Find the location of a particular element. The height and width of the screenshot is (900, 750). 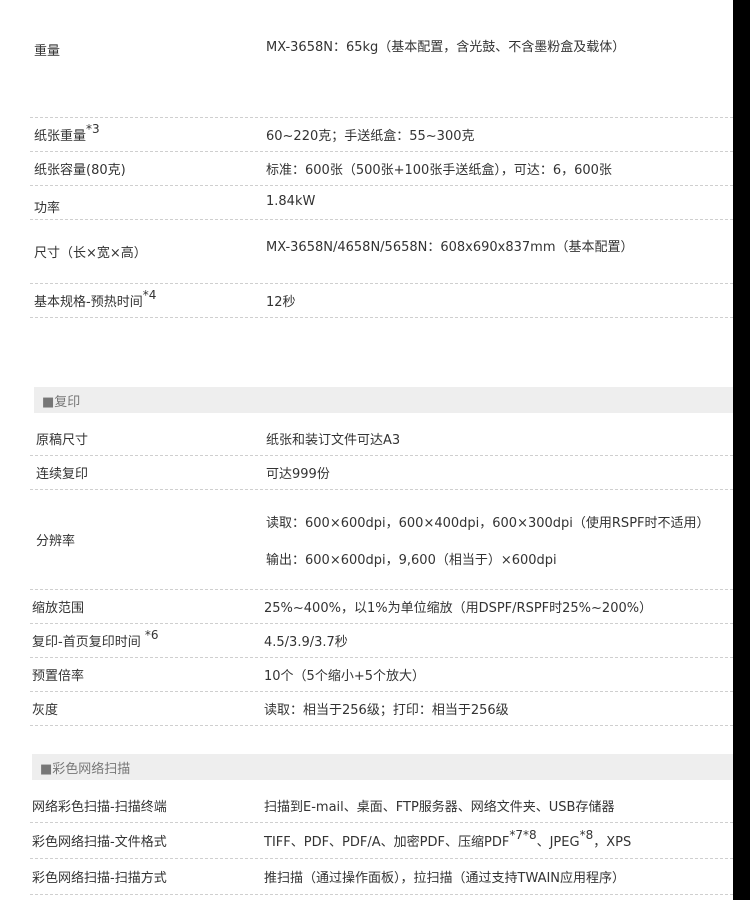

spec-value: 标准：600张（500张+100张手送纸盒），可达：6，600张 is located at coordinates (439, 170).